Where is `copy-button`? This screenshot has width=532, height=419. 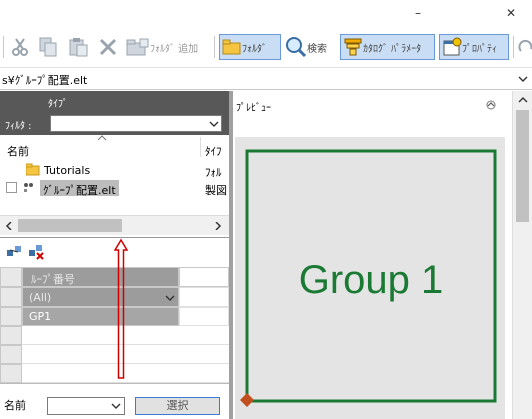
copy-button is located at coordinates (48, 47).